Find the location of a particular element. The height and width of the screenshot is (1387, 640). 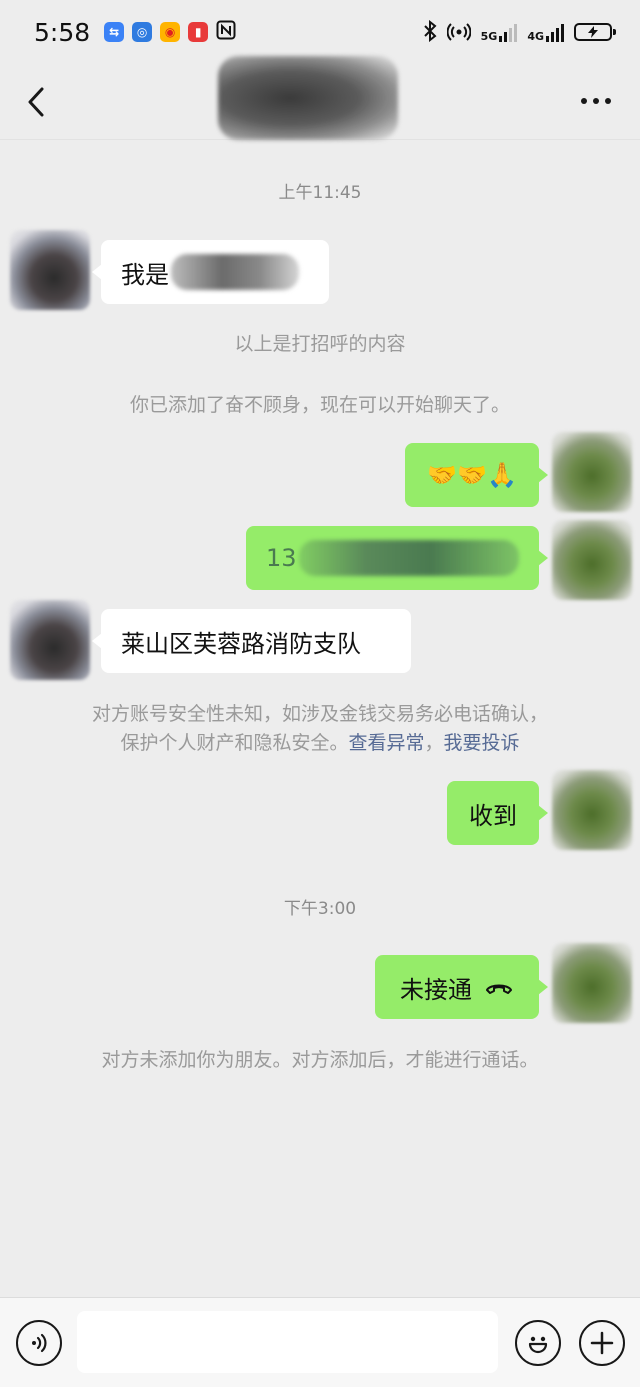

system-message-not-friend: 对方未添加你为朋友。对方添加后，才能进行通话。 is located at coordinates (320, 1060).